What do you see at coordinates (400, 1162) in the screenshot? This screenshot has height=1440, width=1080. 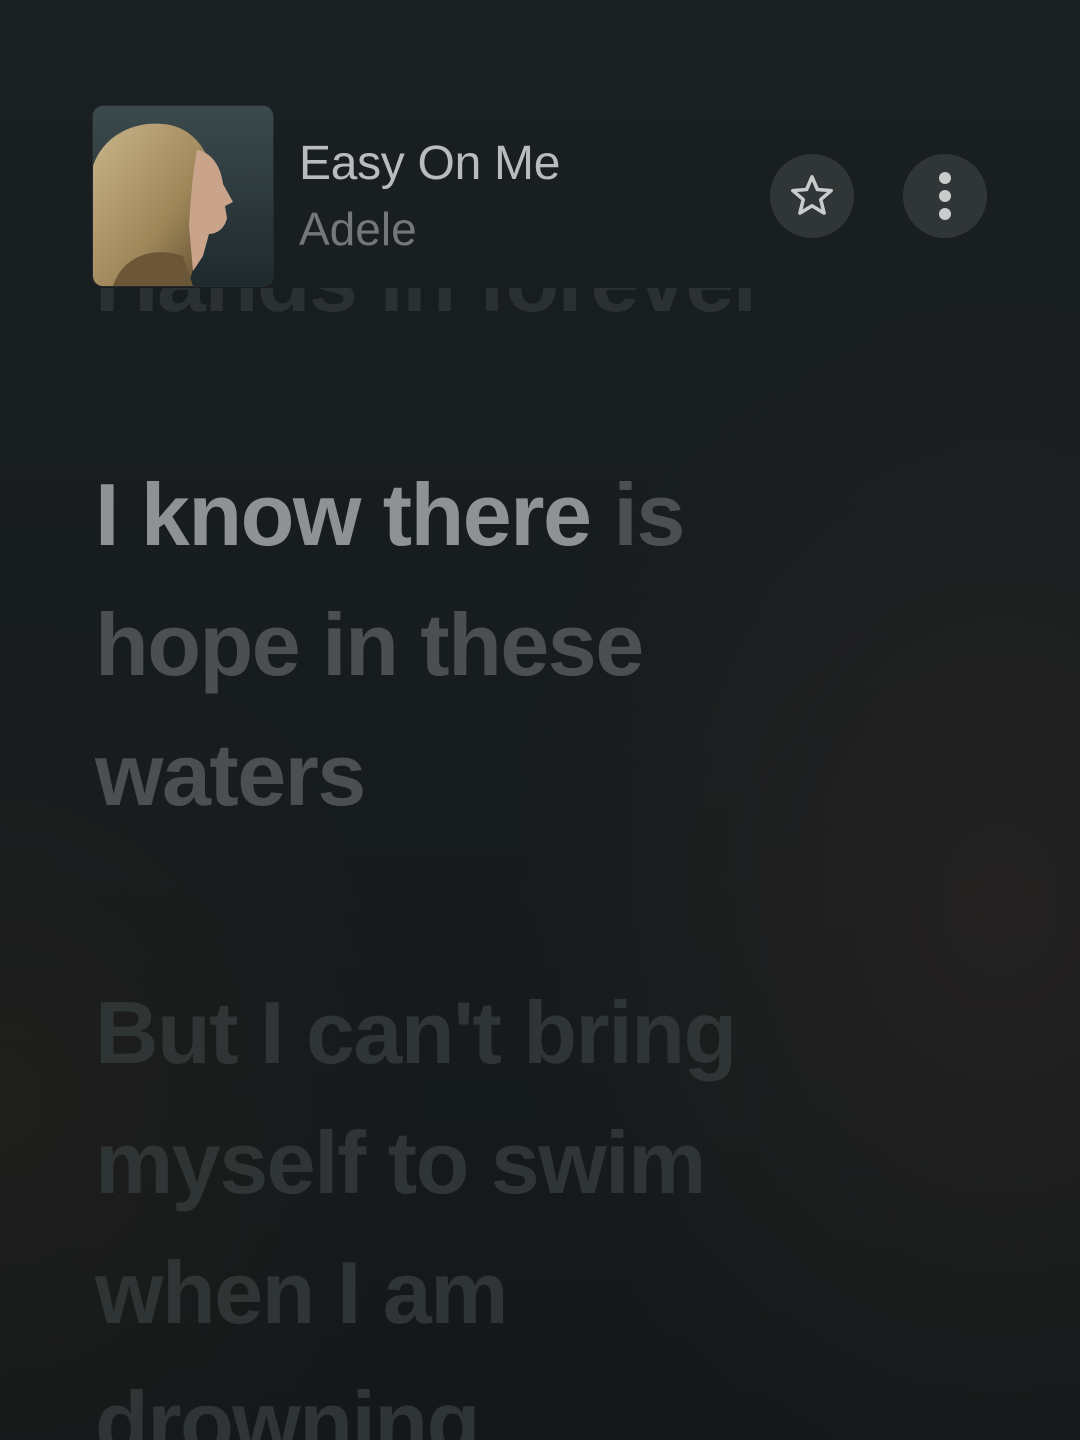 I see `lyric-row: myself to swim` at bounding box center [400, 1162].